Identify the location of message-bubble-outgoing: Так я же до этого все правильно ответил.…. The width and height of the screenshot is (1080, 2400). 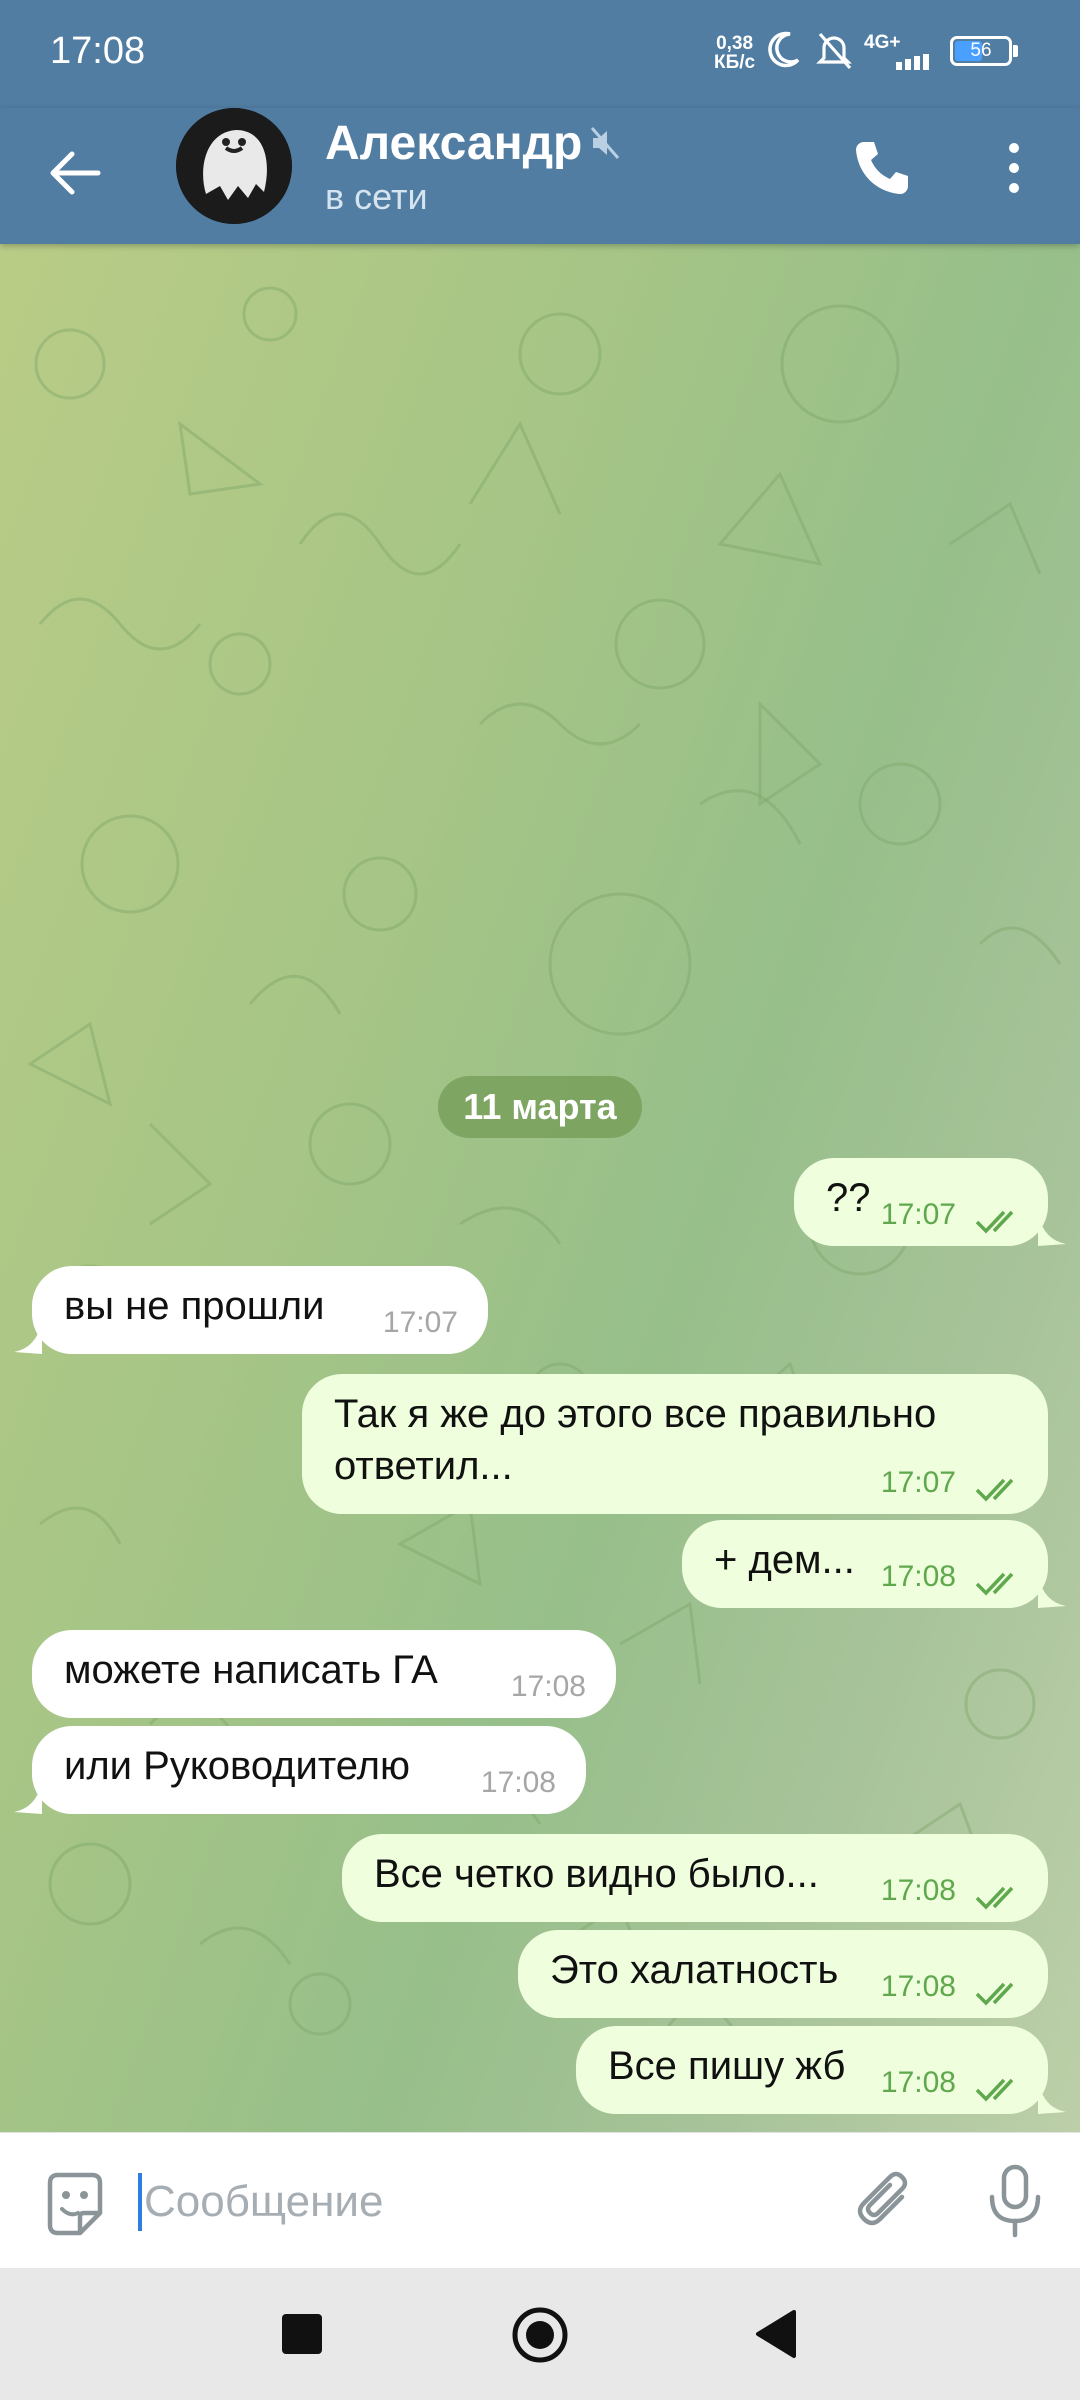
(675, 1444).